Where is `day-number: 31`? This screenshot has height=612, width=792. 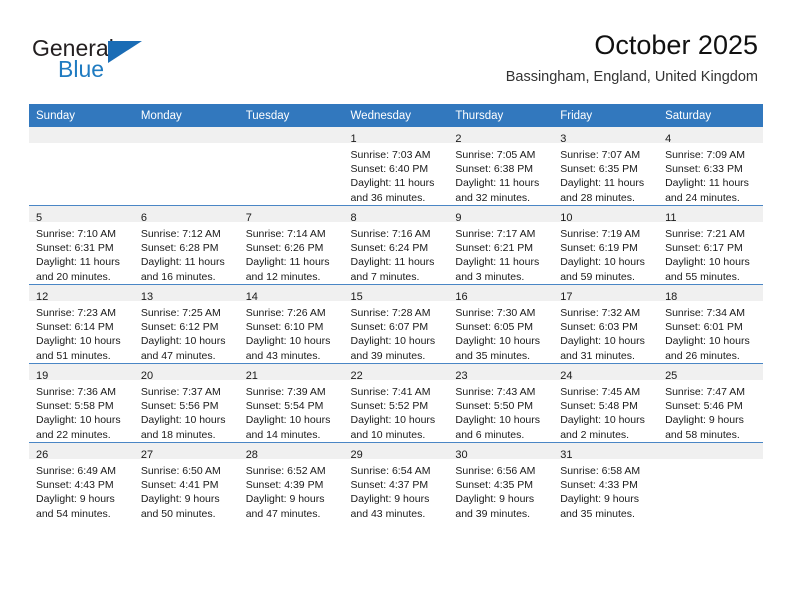 day-number: 31 is located at coordinates (566, 455).